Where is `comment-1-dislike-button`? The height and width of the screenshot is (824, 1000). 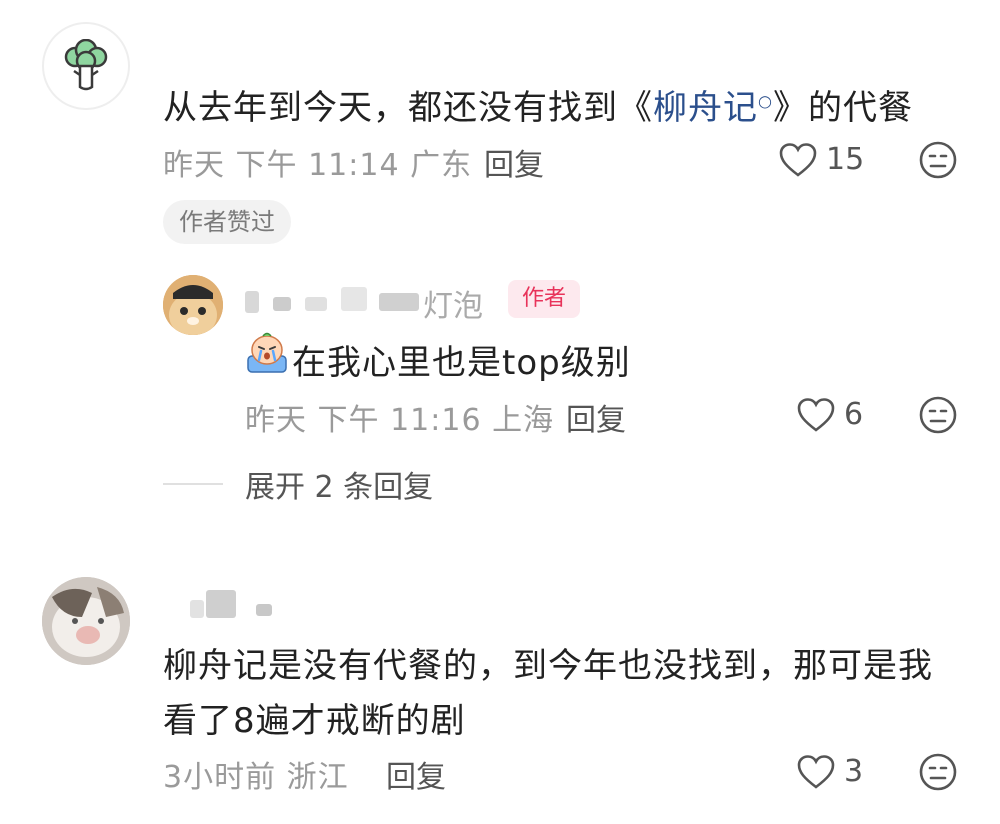 comment-1-dislike-button is located at coordinates (938, 160).